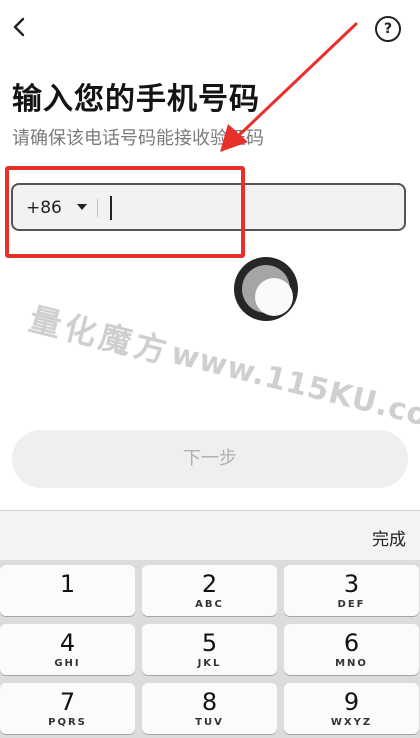  What do you see at coordinates (67, 590) in the screenshot?
I see `key-1: 1` at bounding box center [67, 590].